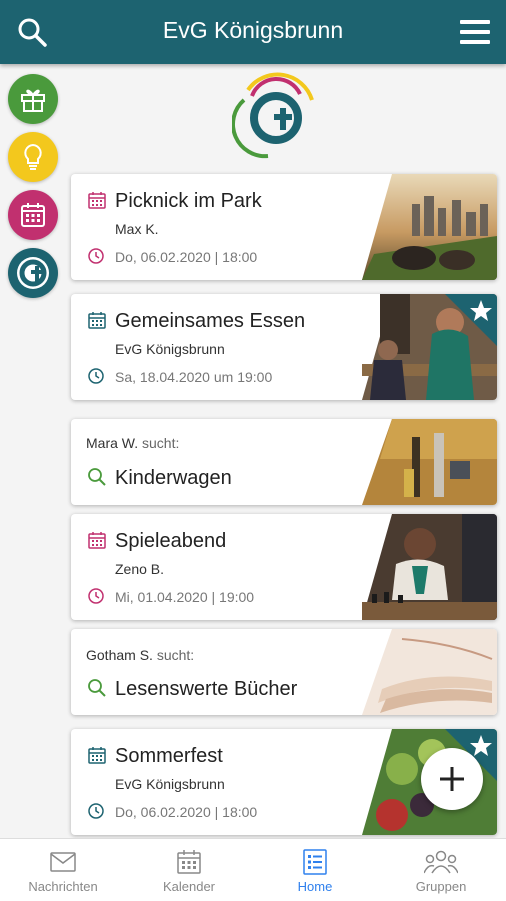 The height and width of the screenshot is (901, 506). I want to click on group-icon, so click(441, 862).